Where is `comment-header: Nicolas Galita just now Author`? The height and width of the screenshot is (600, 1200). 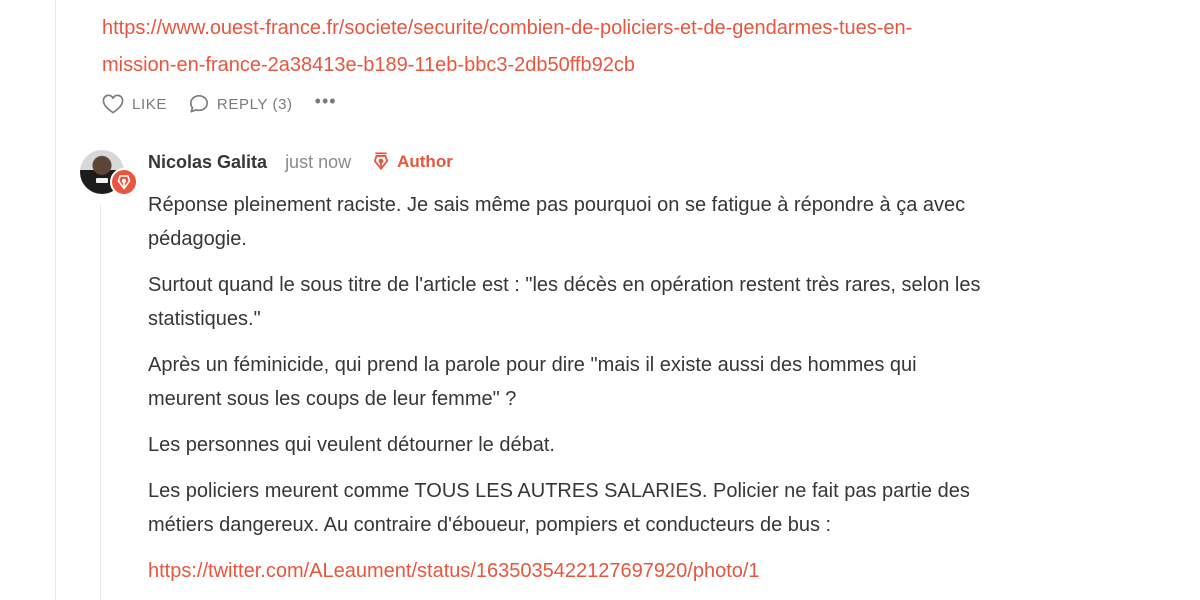 comment-header: Nicolas Galita just now Author is located at coordinates (300, 164).